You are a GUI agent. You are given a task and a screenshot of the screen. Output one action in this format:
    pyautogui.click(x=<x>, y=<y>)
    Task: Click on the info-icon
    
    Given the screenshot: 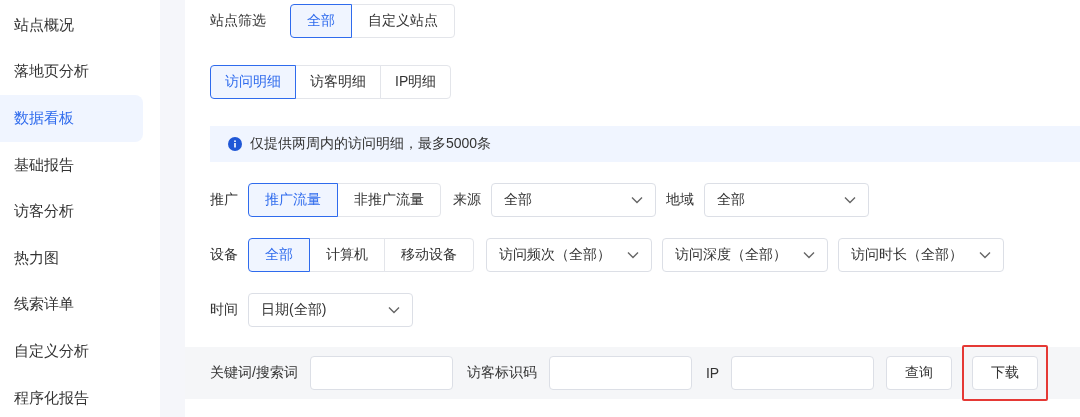 What is the action you would take?
    pyautogui.click(x=235, y=144)
    